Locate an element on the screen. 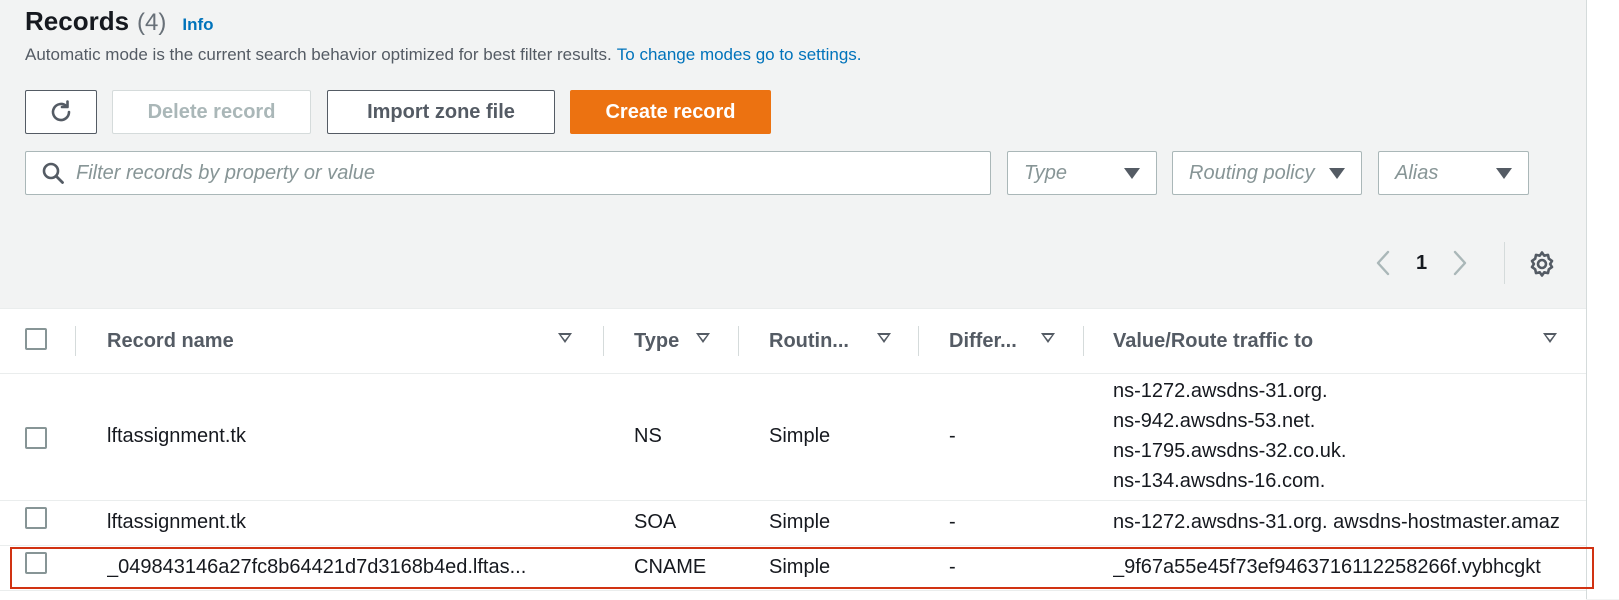 The height and width of the screenshot is (600, 1619). filter-records-input: Filter records by property or value is located at coordinates (508, 173).